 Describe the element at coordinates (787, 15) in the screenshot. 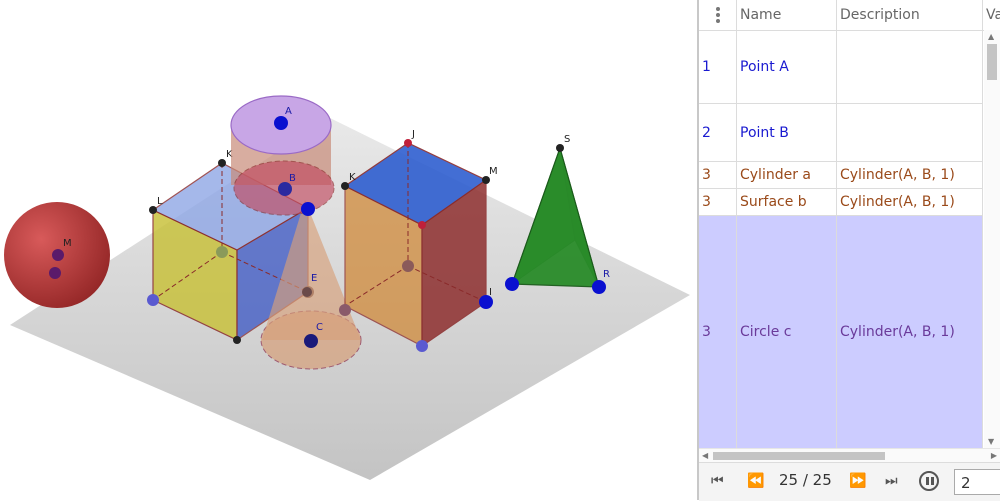

I see `header-name: Name` at that location.